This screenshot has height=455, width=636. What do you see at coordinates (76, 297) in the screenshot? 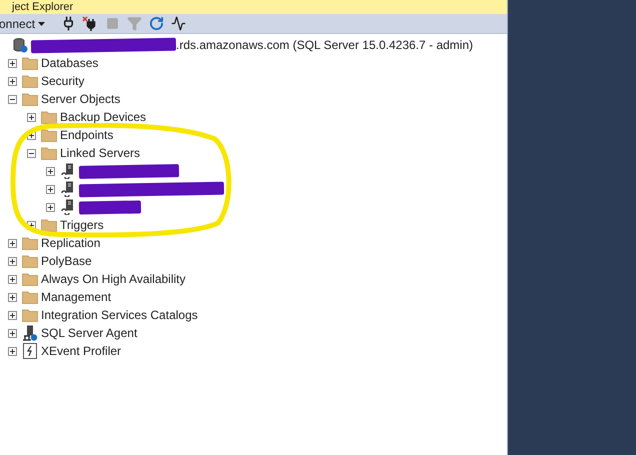
I see `tree-item-label: Management` at bounding box center [76, 297].